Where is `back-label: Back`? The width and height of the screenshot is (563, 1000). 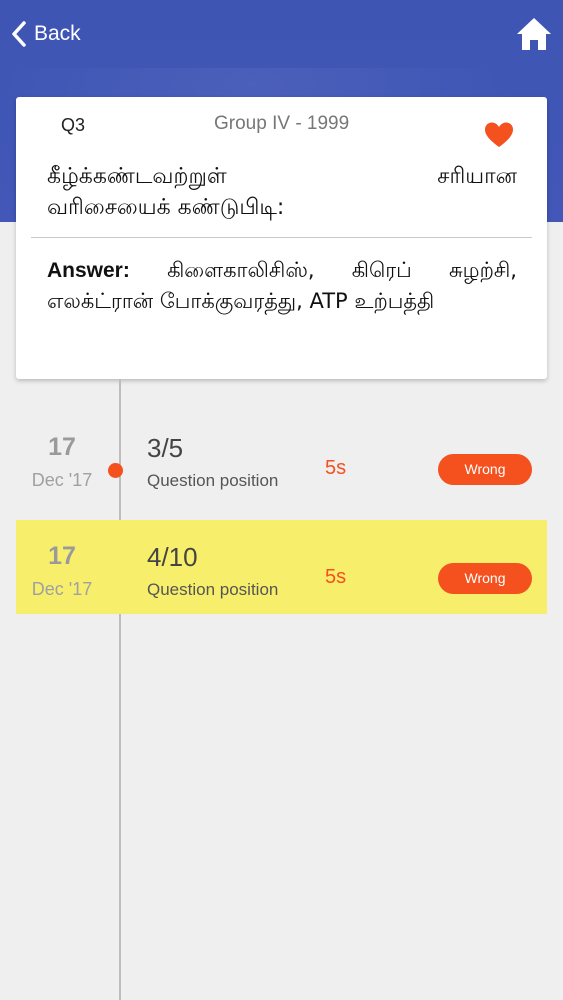 back-label: Back is located at coordinates (57, 33).